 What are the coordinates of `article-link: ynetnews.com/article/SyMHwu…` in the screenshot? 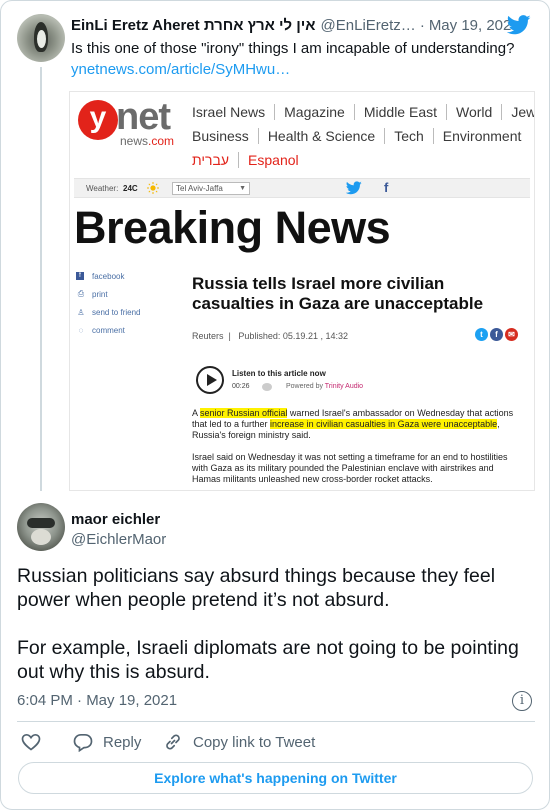 It's located at (180, 69).